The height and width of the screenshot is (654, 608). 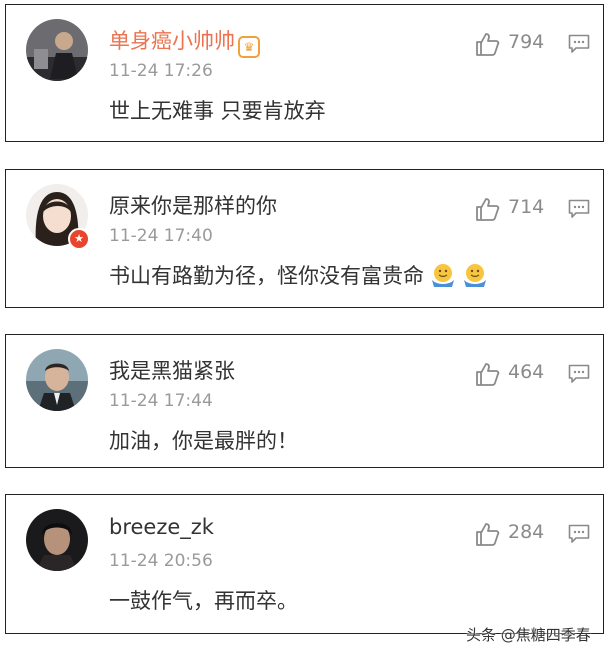 What do you see at coordinates (161, 236) in the screenshot?
I see `comment-time: 11-24 17:40` at bounding box center [161, 236].